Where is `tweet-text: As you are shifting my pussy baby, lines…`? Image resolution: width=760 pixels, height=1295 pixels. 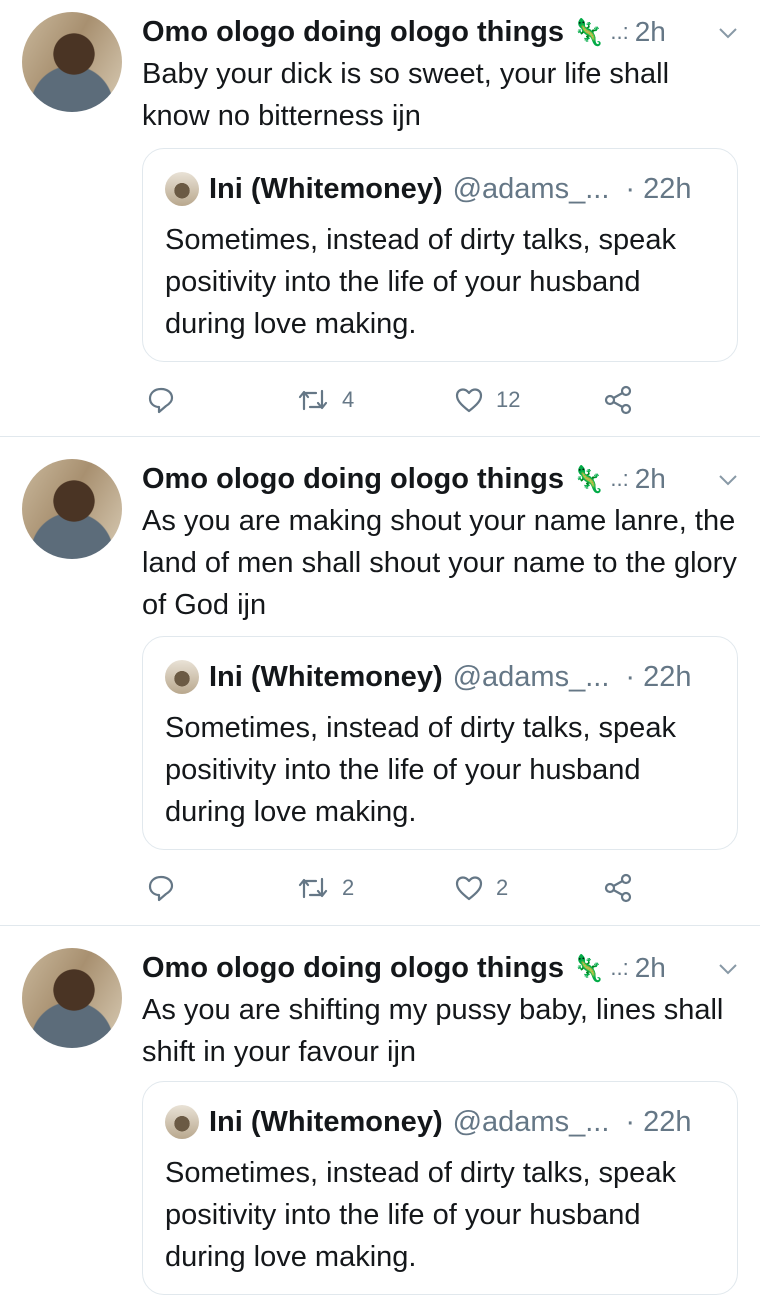 tweet-text: As you are shifting my pussy baby, lines… is located at coordinates (433, 1031).